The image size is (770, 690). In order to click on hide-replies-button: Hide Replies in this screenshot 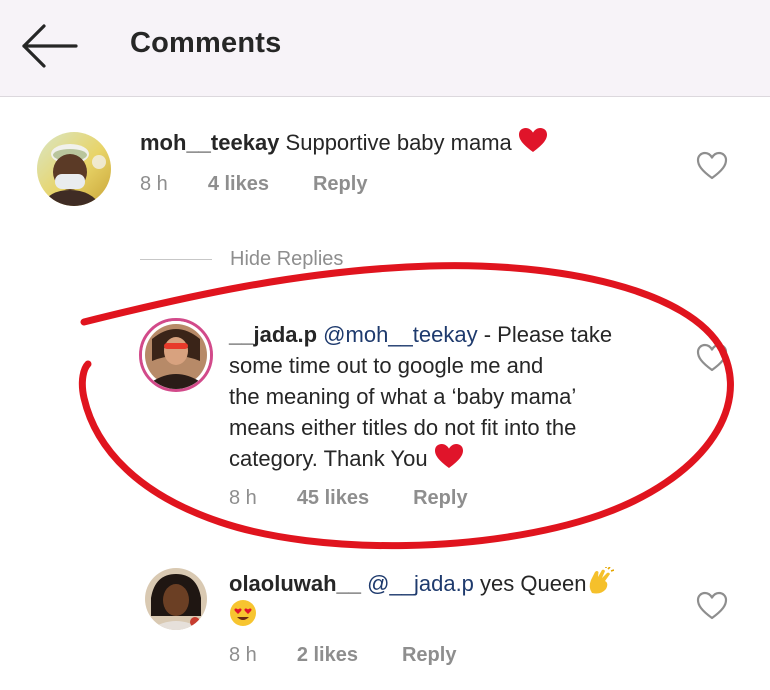, I will do `click(241, 259)`.